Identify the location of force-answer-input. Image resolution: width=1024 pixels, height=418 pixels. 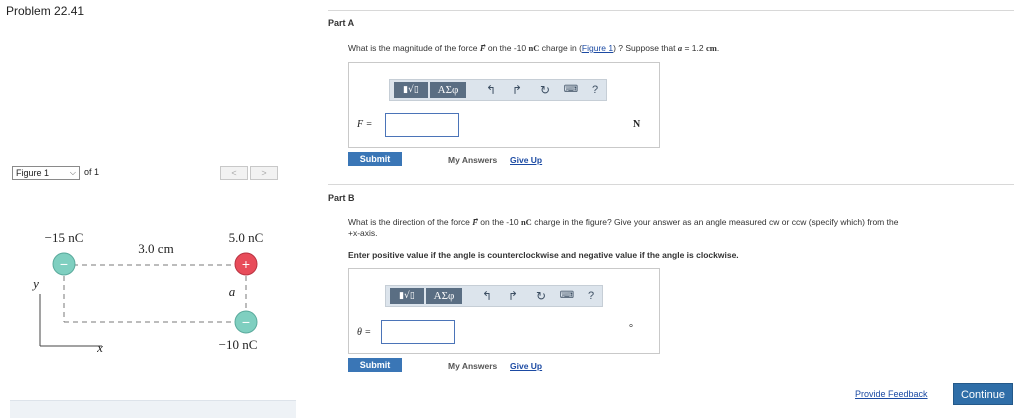
(422, 125).